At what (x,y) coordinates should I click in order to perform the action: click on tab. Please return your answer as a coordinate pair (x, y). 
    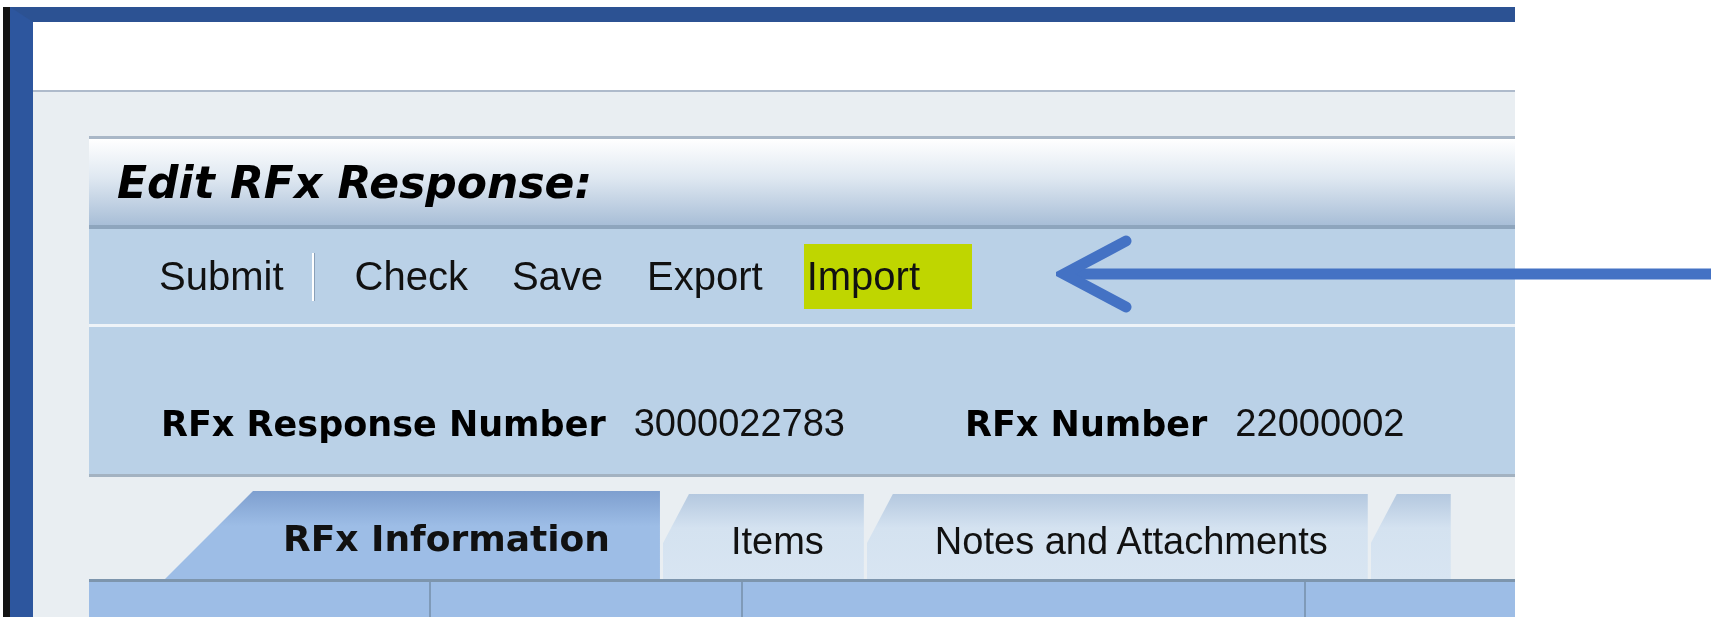
    Looking at the image, I should click on (1410, 536).